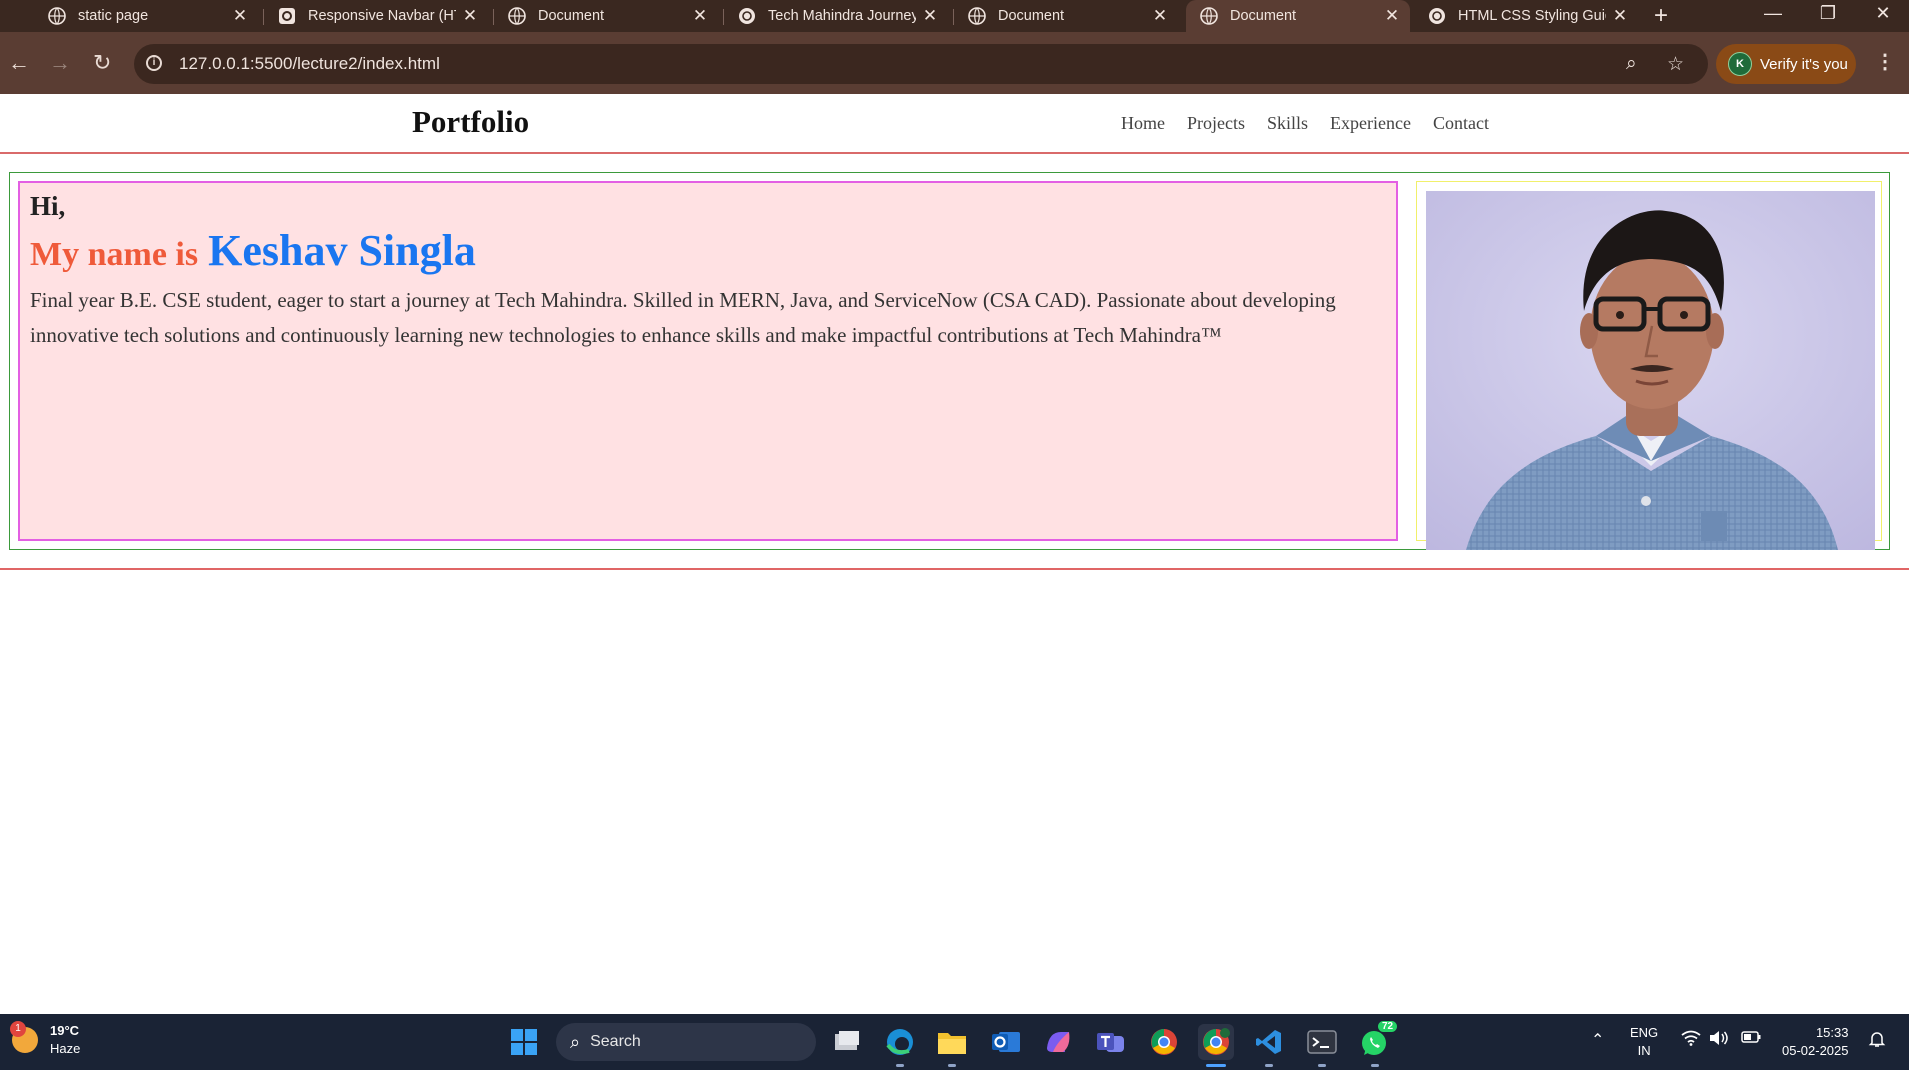  I want to click on weather-sun-icon: 1, so click(24, 1037).